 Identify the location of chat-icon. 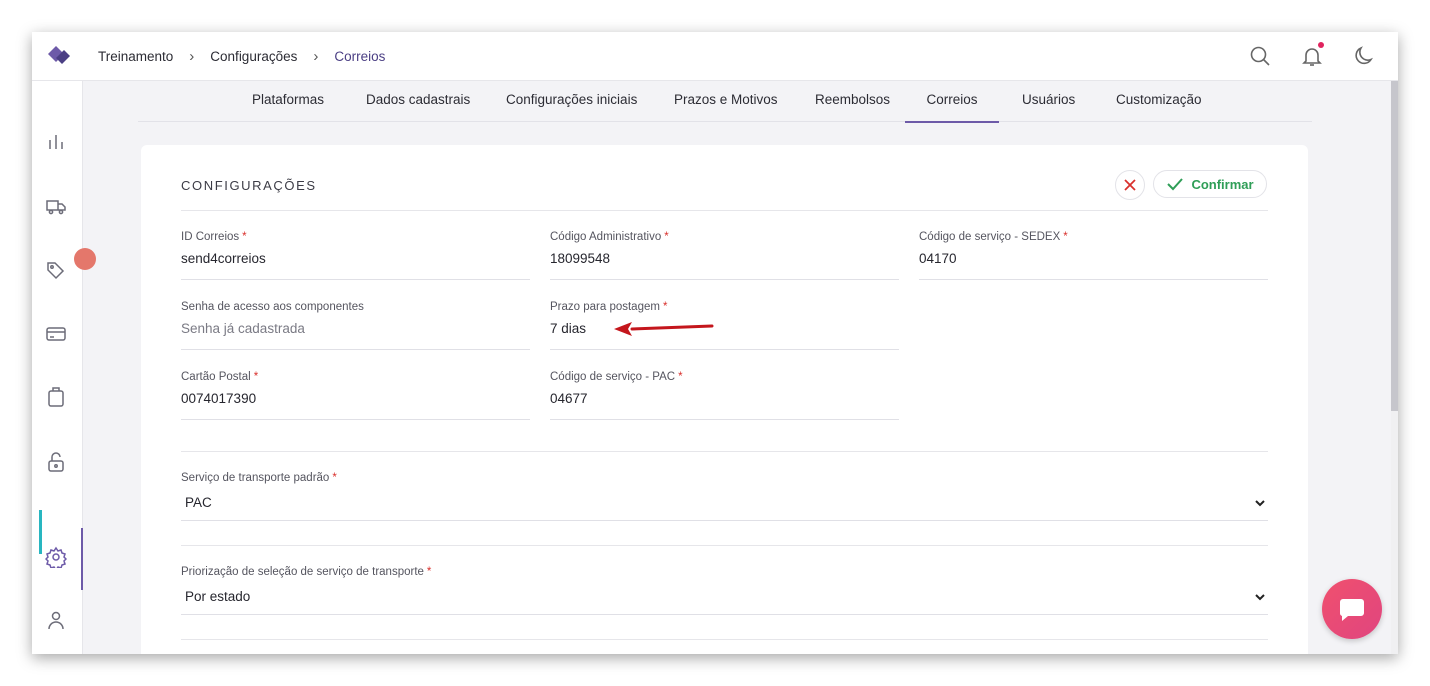
(1351, 610).